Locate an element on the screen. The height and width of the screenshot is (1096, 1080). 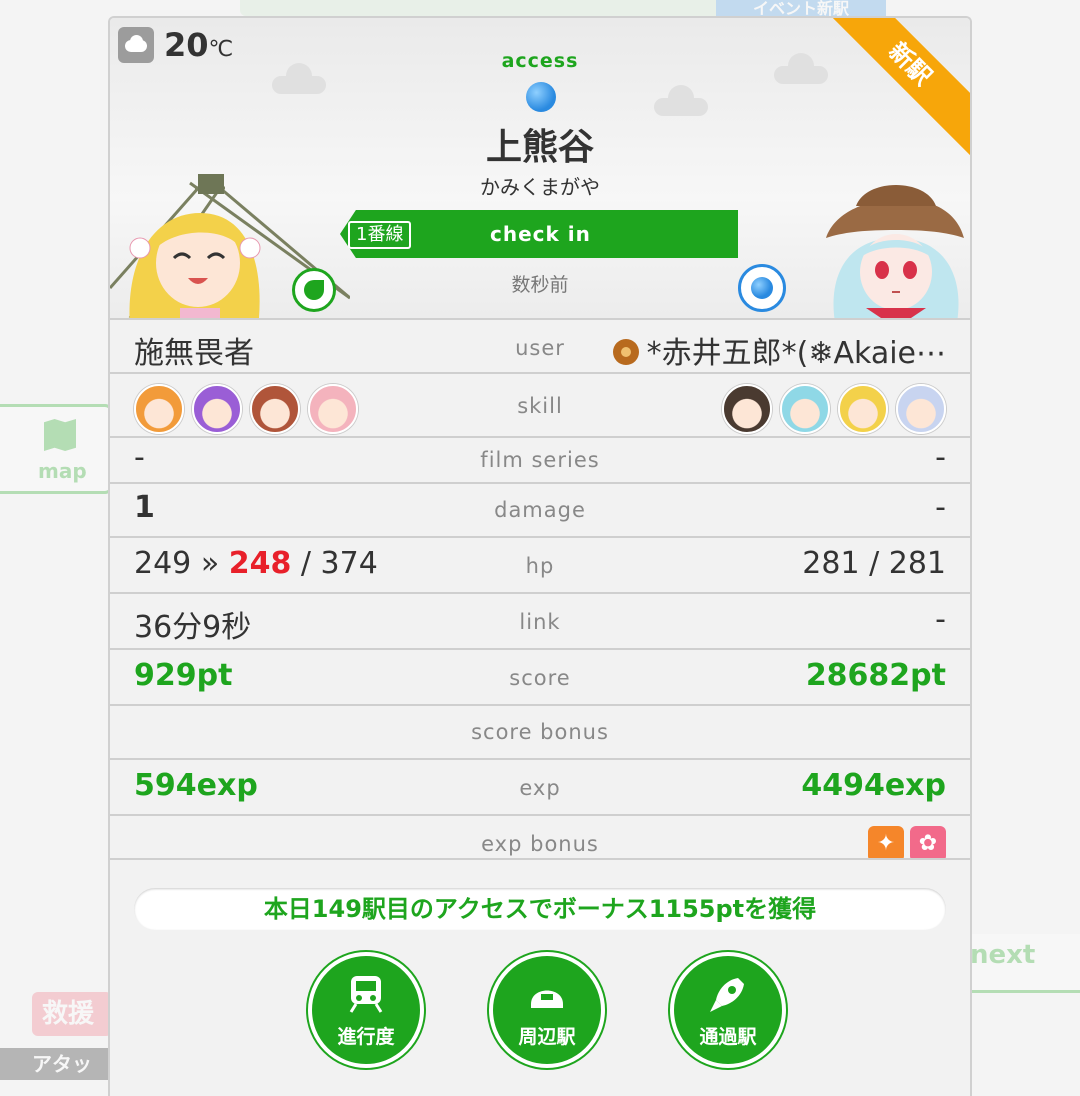
row-label-score-bonus: score bonus is located at coordinates (540, 732).